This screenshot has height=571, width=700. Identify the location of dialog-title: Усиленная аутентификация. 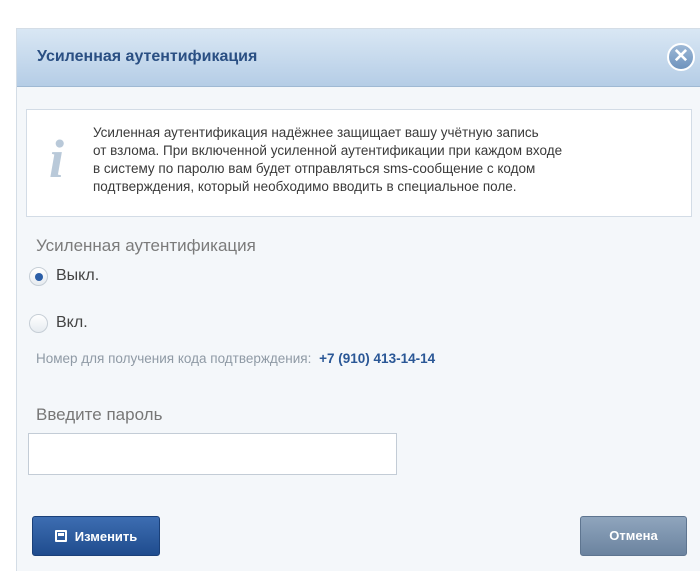
(147, 56).